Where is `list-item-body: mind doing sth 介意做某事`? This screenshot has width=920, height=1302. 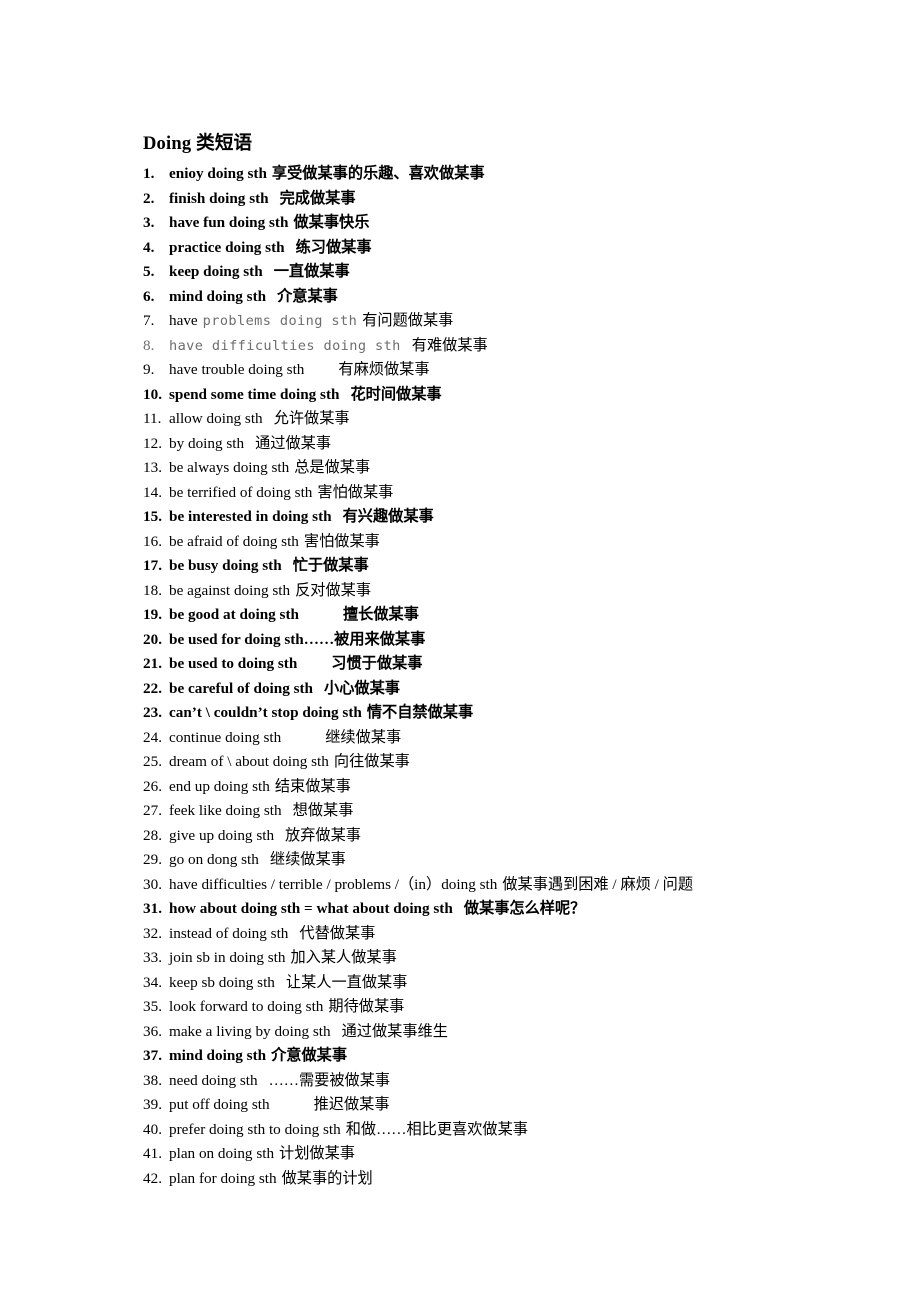
list-item-body: mind doing sth 介意做某事 is located at coordinates (258, 1056).